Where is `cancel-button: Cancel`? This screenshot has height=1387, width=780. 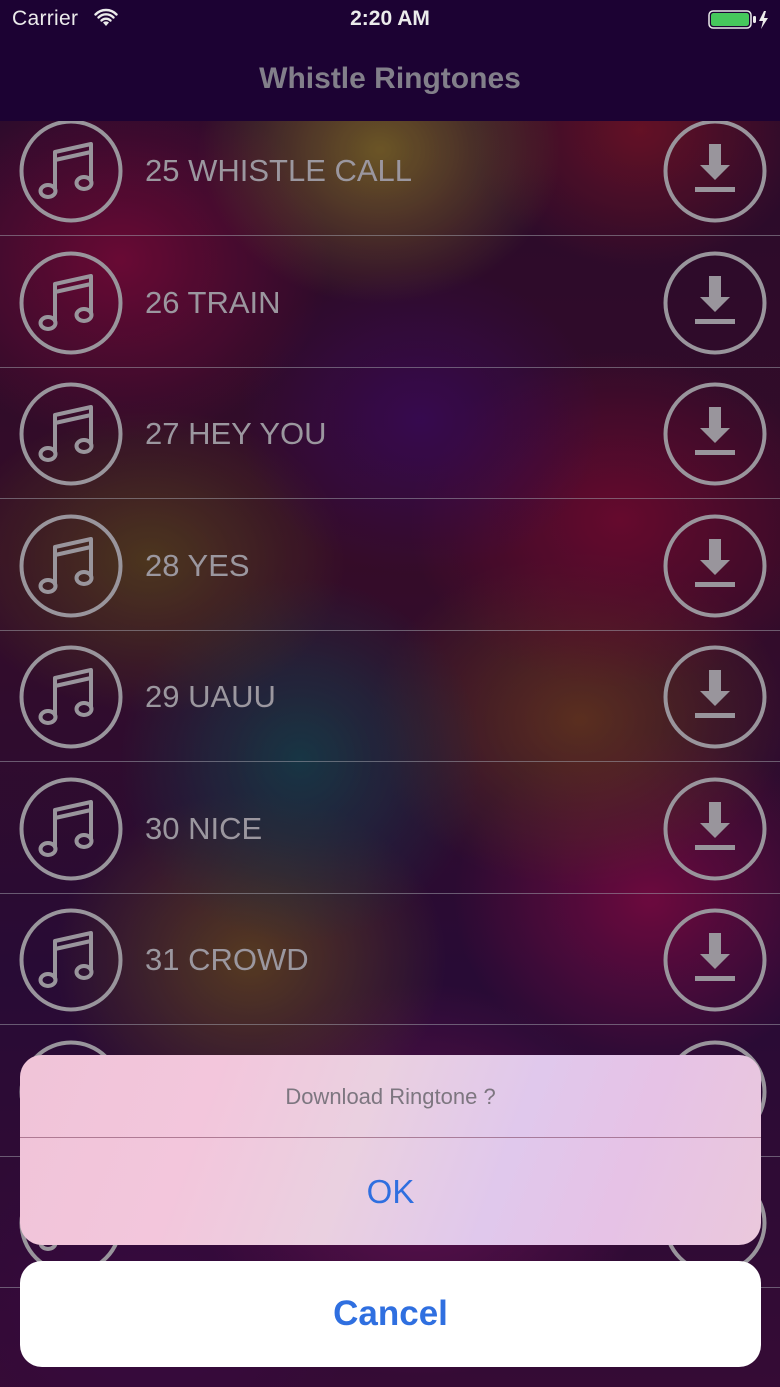 cancel-button: Cancel is located at coordinates (390, 1314).